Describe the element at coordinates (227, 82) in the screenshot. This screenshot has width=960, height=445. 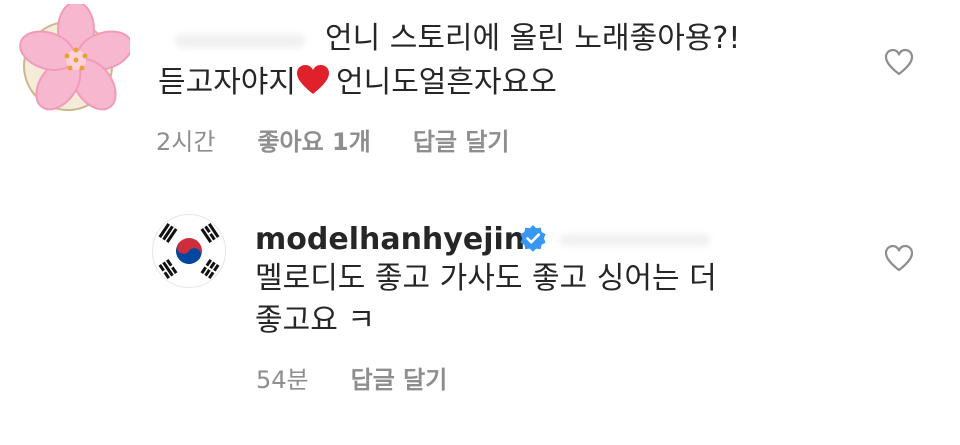
I see `comment-text-part: 듣고자야지` at that location.